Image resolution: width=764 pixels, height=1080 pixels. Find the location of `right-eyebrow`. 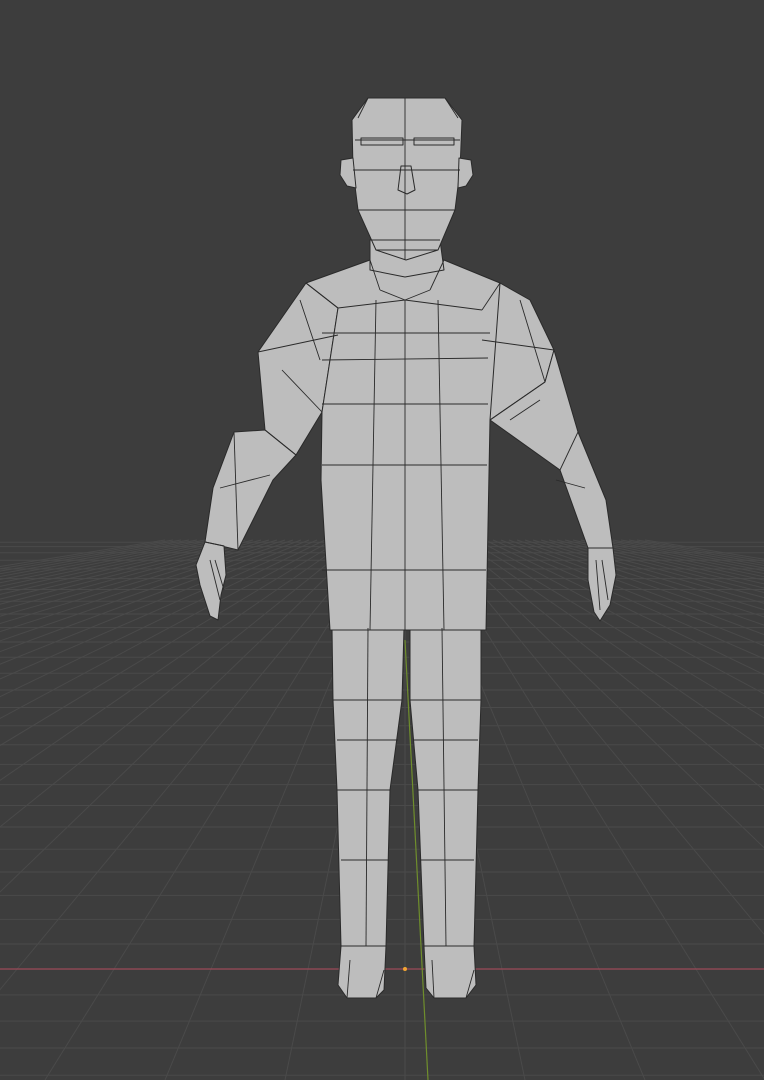

right-eyebrow is located at coordinates (434, 141).